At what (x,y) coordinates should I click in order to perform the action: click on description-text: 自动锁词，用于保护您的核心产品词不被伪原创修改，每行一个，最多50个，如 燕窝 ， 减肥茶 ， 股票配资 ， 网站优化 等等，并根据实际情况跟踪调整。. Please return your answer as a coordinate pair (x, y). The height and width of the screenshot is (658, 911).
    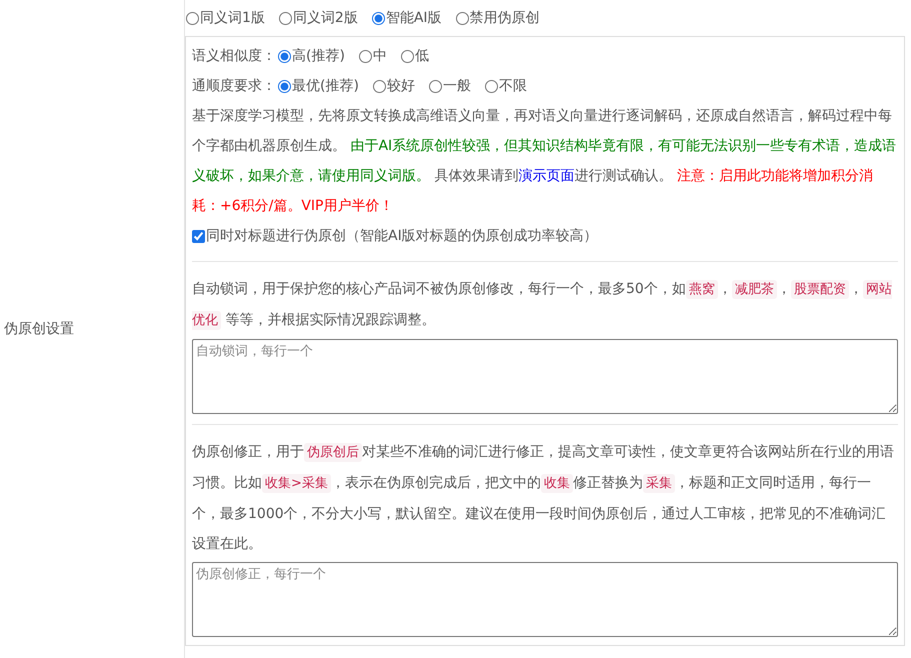
    Looking at the image, I should click on (542, 305).